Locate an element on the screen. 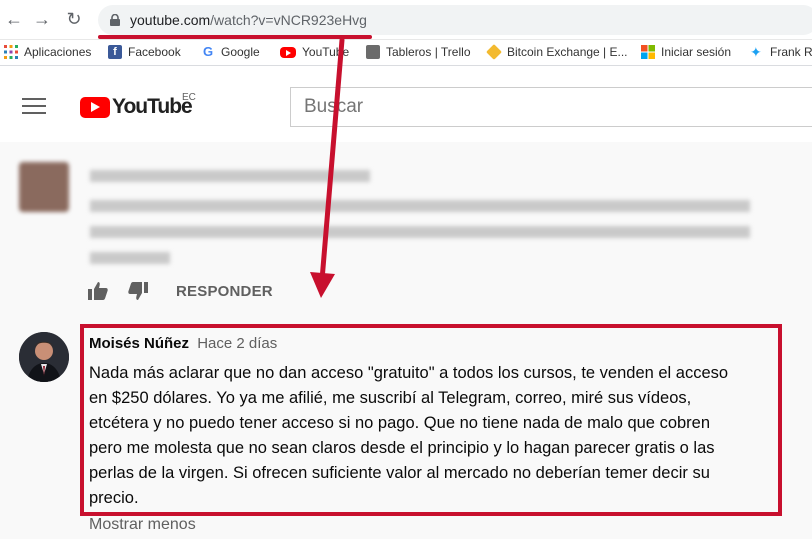  youtube-icon is located at coordinates (288, 52).